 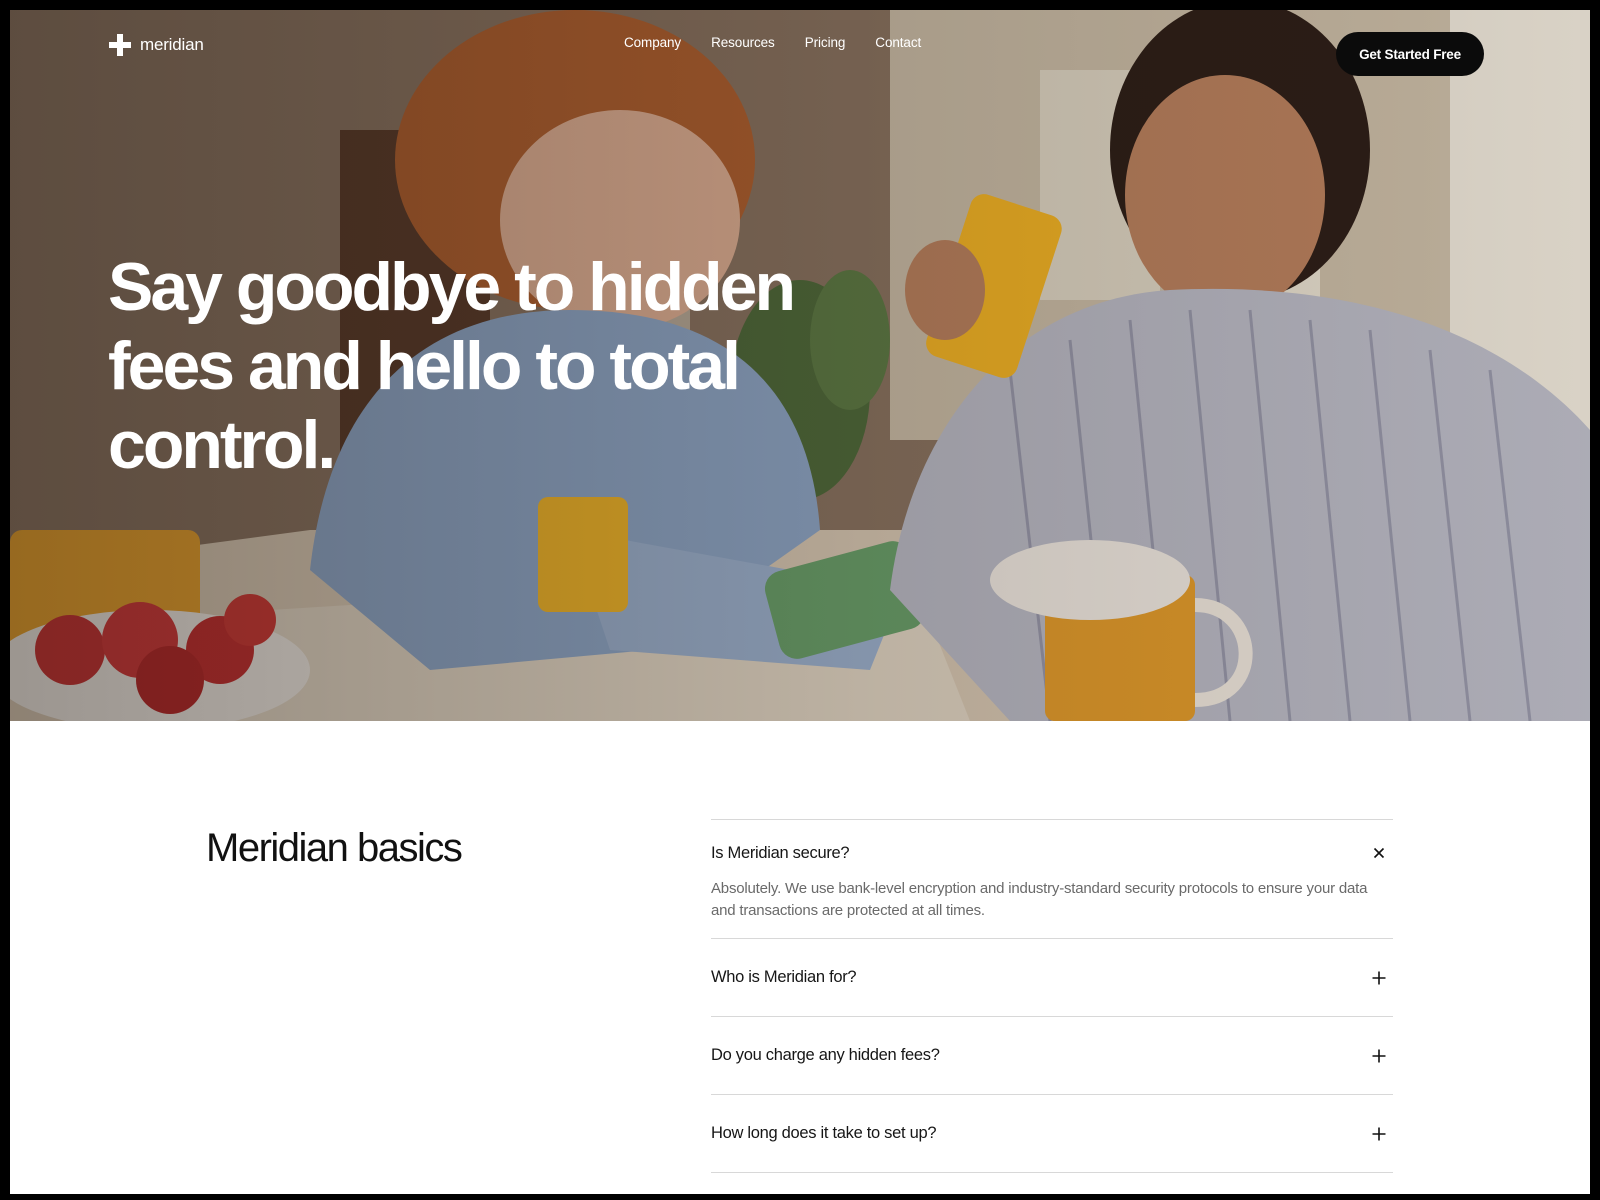 I want to click on faq-question: Is Meridian secure?, so click(x=780, y=852).